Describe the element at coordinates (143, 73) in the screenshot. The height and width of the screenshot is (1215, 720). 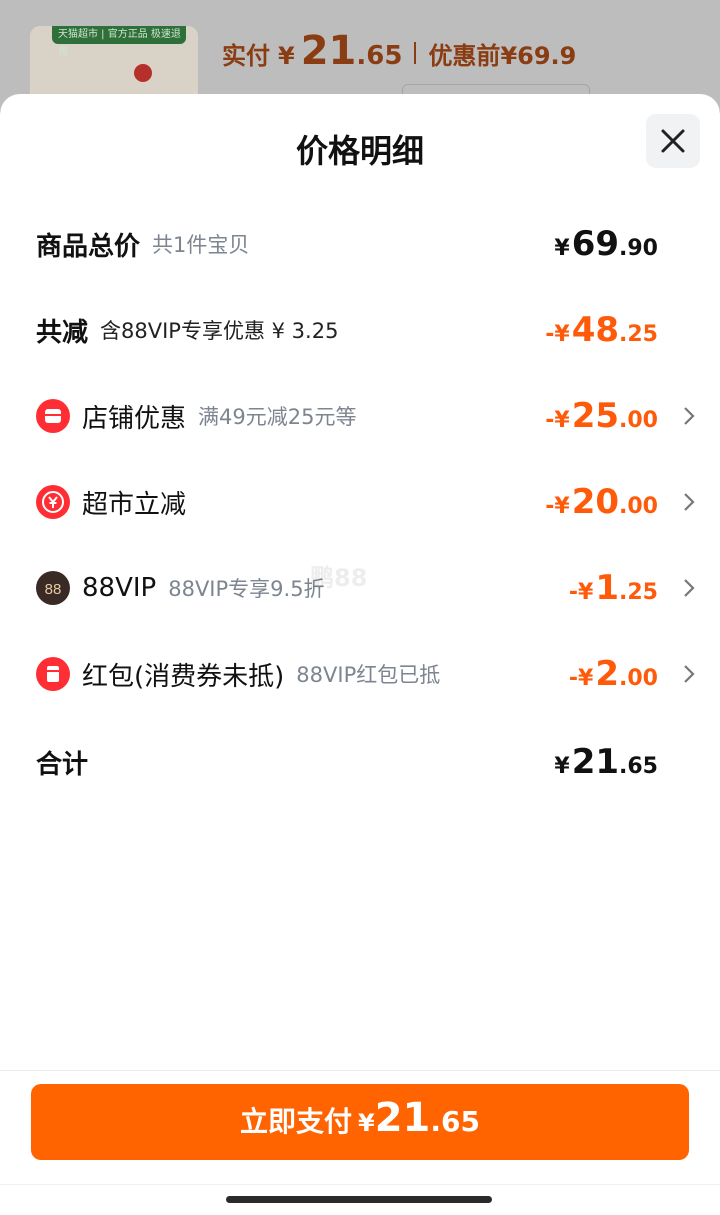
I see `tomato-image` at that location.